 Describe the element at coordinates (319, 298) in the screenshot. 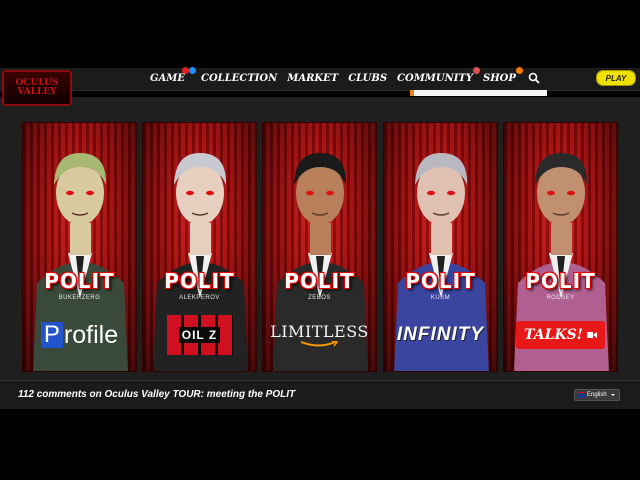

I see `character-name: ZEBOS` at that location.